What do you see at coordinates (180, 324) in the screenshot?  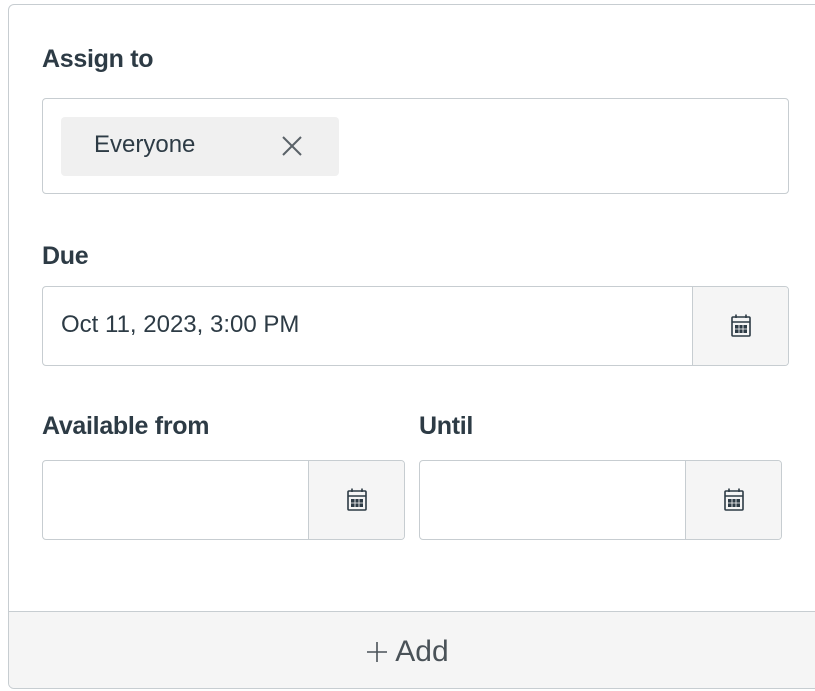 I see `due-date-value: Oct 11, 2023, 3:00 PM` at bounding box center [180, 324].